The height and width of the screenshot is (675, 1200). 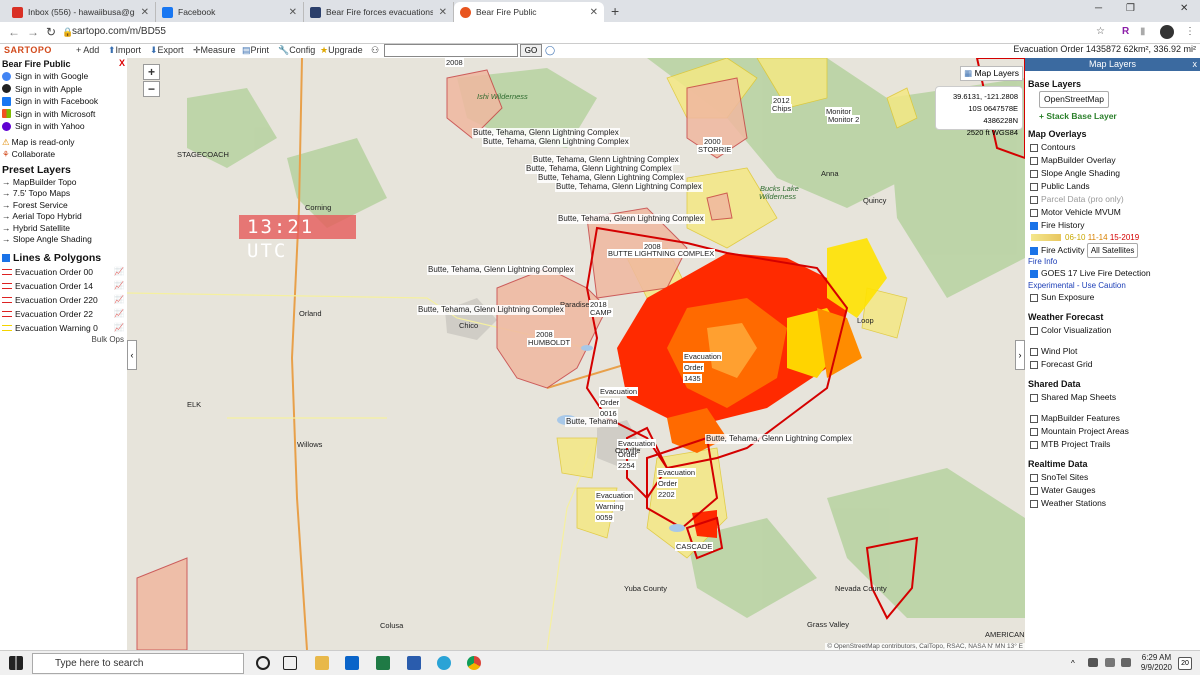 I want to click on line-item: Evacuation Order 00 📈, so click(x=63, y=272).